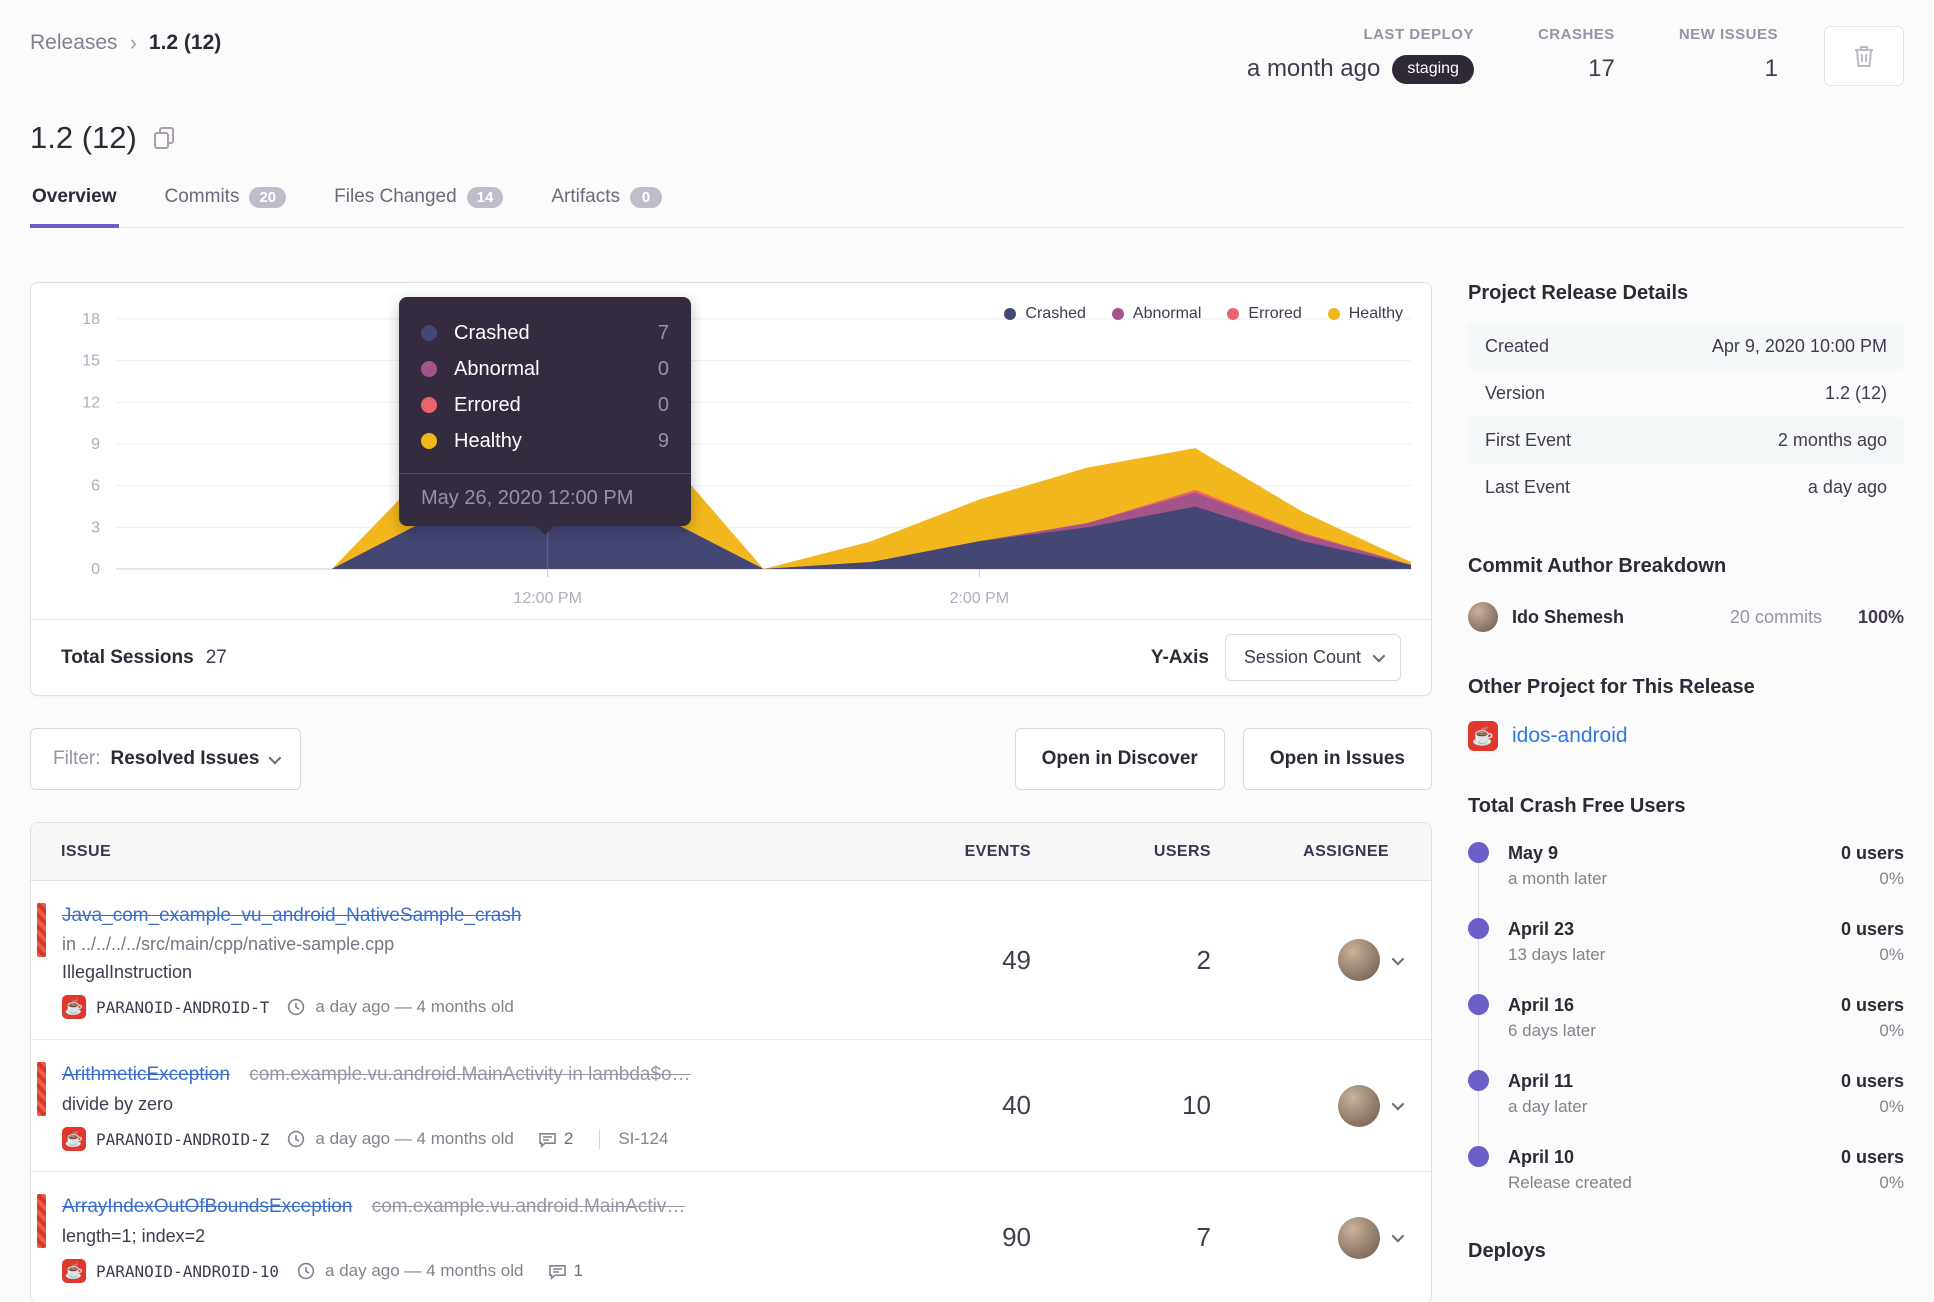 Image resolution: width=1934 pixels, height=1302 pixels. Describe the element at coordinates (91, 361) in the screenshot. I see `svg-text: 15` at that location.